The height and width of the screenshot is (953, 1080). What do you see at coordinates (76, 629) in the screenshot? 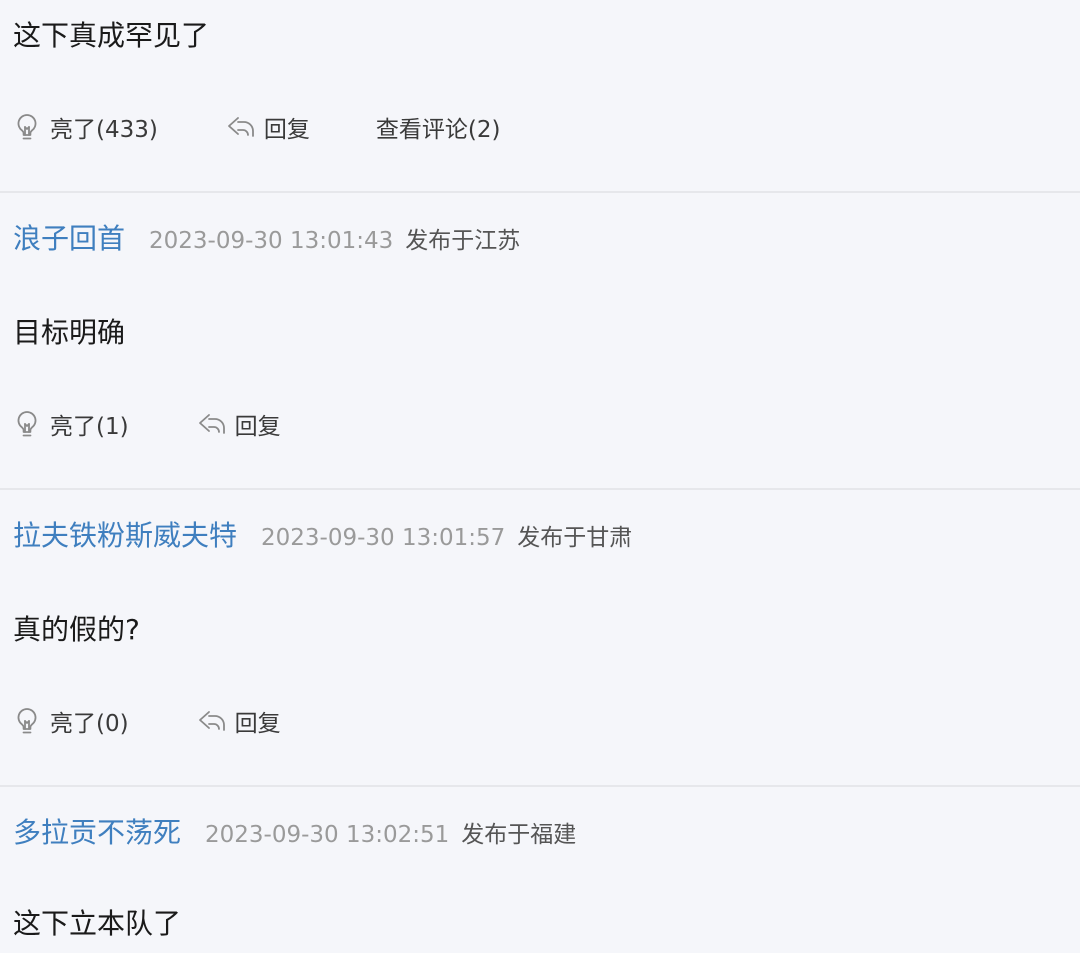
I see `comment-body: 真的假的?` at bounding box center [76, 629].